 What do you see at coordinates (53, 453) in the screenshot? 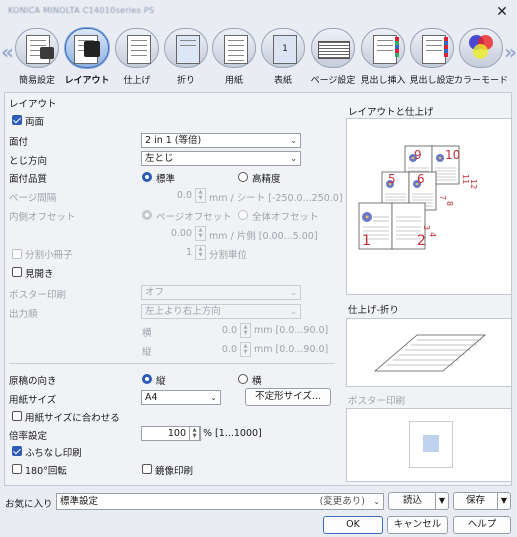
I see `borderless-label: ふちなし印刷` at bounding box center [53, 453].